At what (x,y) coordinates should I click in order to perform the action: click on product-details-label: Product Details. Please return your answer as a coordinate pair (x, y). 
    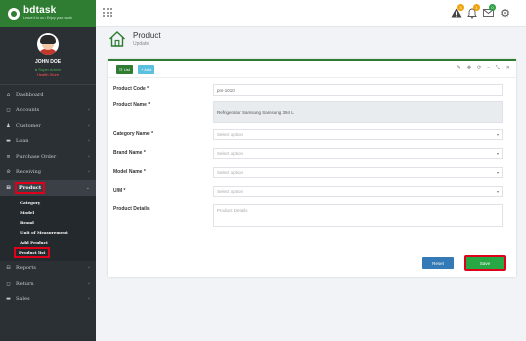
    Looking at the image, I should click on (131, 209).